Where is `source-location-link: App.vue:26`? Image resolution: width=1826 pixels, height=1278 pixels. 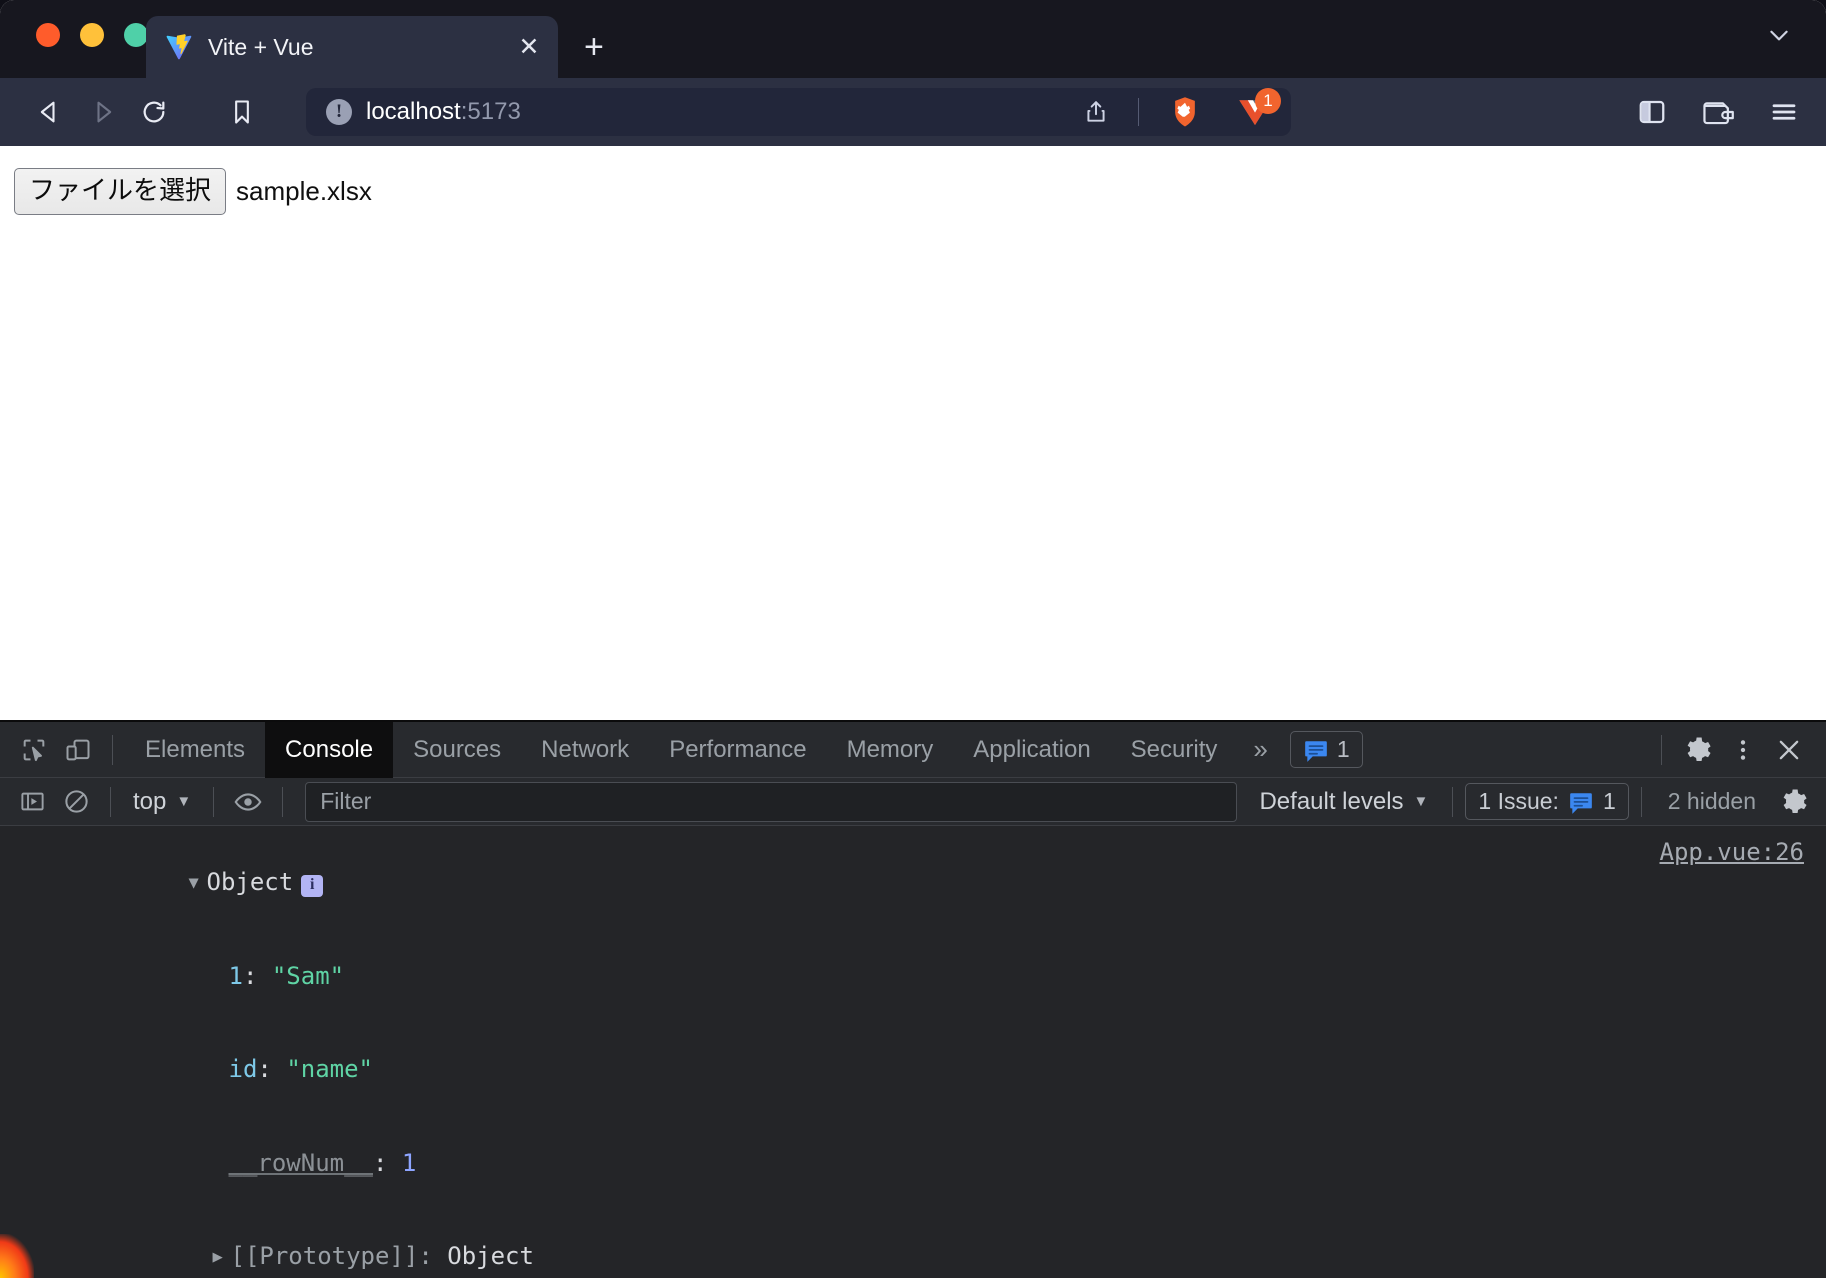 source-location-link: App.vue:26 is located at coordinates (1732, 852).